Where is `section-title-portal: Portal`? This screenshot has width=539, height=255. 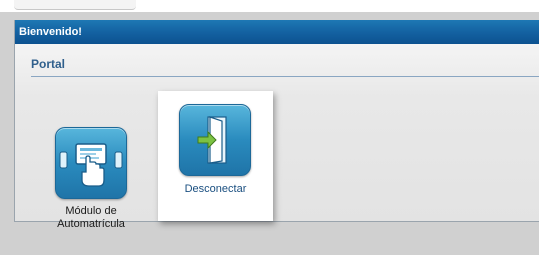
section-title-portal: Portal is located at coordinates (48, 64).